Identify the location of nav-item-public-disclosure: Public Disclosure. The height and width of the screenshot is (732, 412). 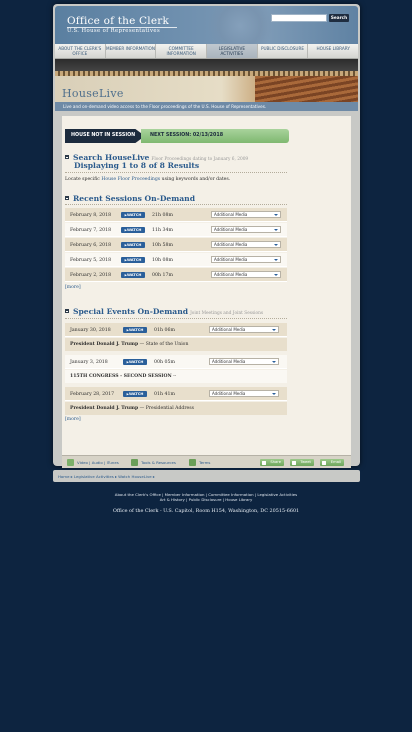
(283, 51).